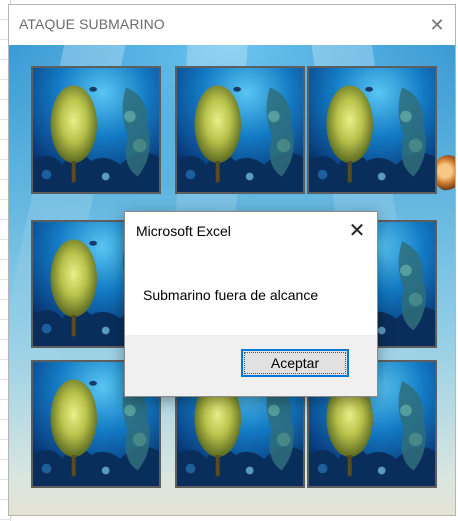 The image size is (458, 521). I want to click on dialog-message: Submarino fuera de alcance, so click(231, 295).